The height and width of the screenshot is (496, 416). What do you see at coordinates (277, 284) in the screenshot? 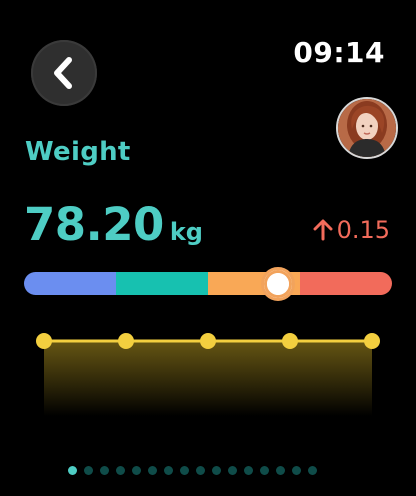
I see `range-thumb` at bounding box center [277, 284].